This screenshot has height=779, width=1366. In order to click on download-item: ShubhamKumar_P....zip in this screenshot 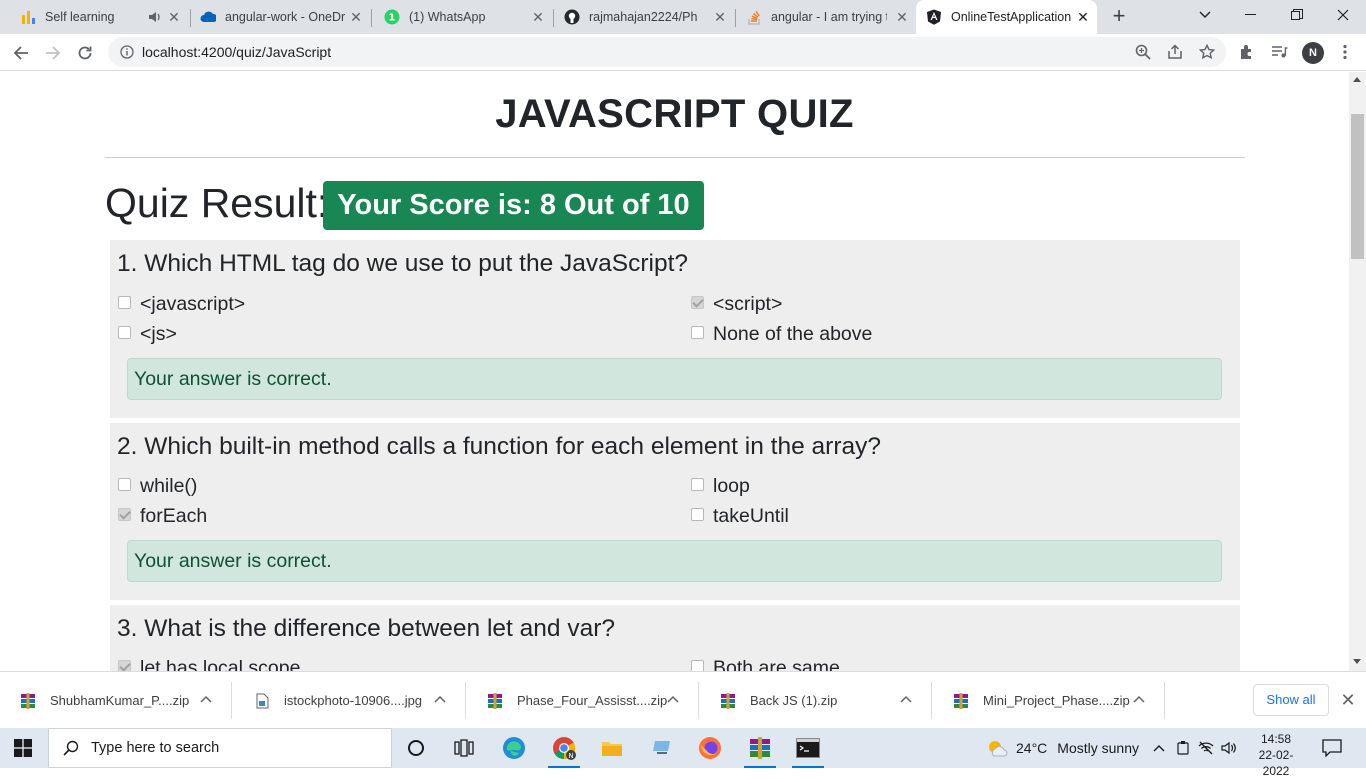, I will do `click(116, 700)`.